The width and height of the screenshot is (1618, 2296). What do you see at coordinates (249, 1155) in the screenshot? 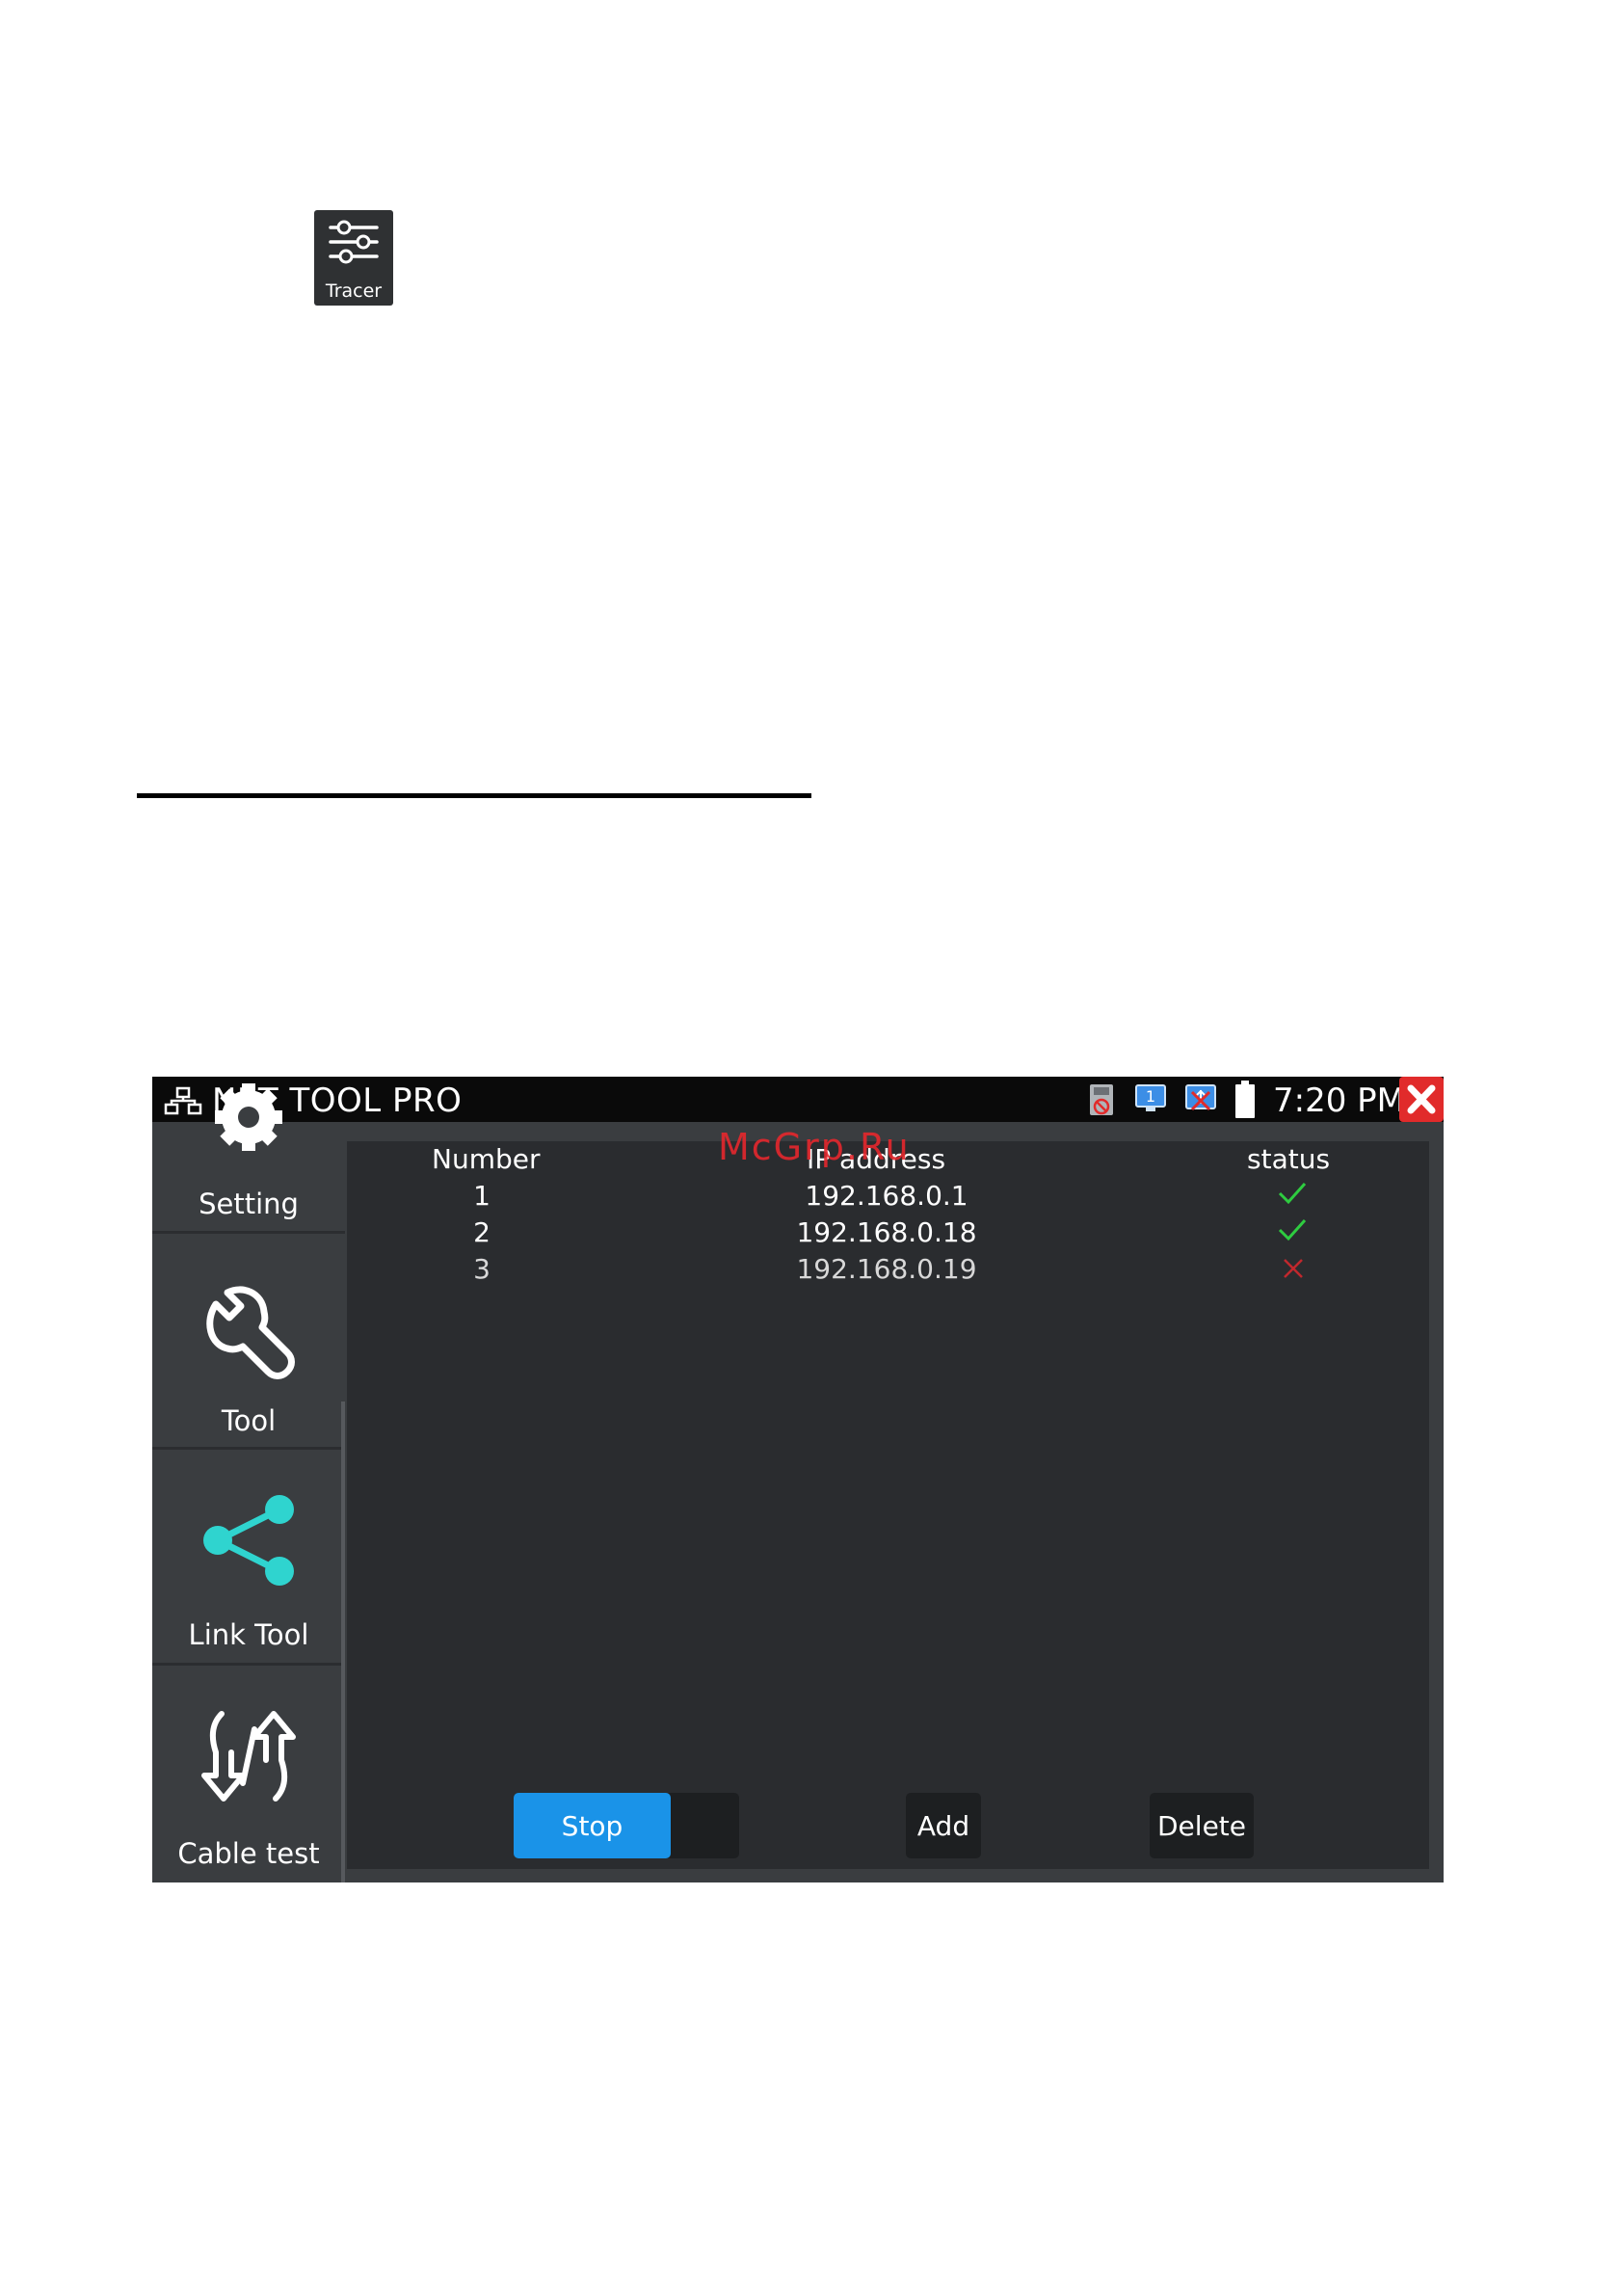
I see `sidebar-item-setting: Setting` at bounding box center [249, 1155].